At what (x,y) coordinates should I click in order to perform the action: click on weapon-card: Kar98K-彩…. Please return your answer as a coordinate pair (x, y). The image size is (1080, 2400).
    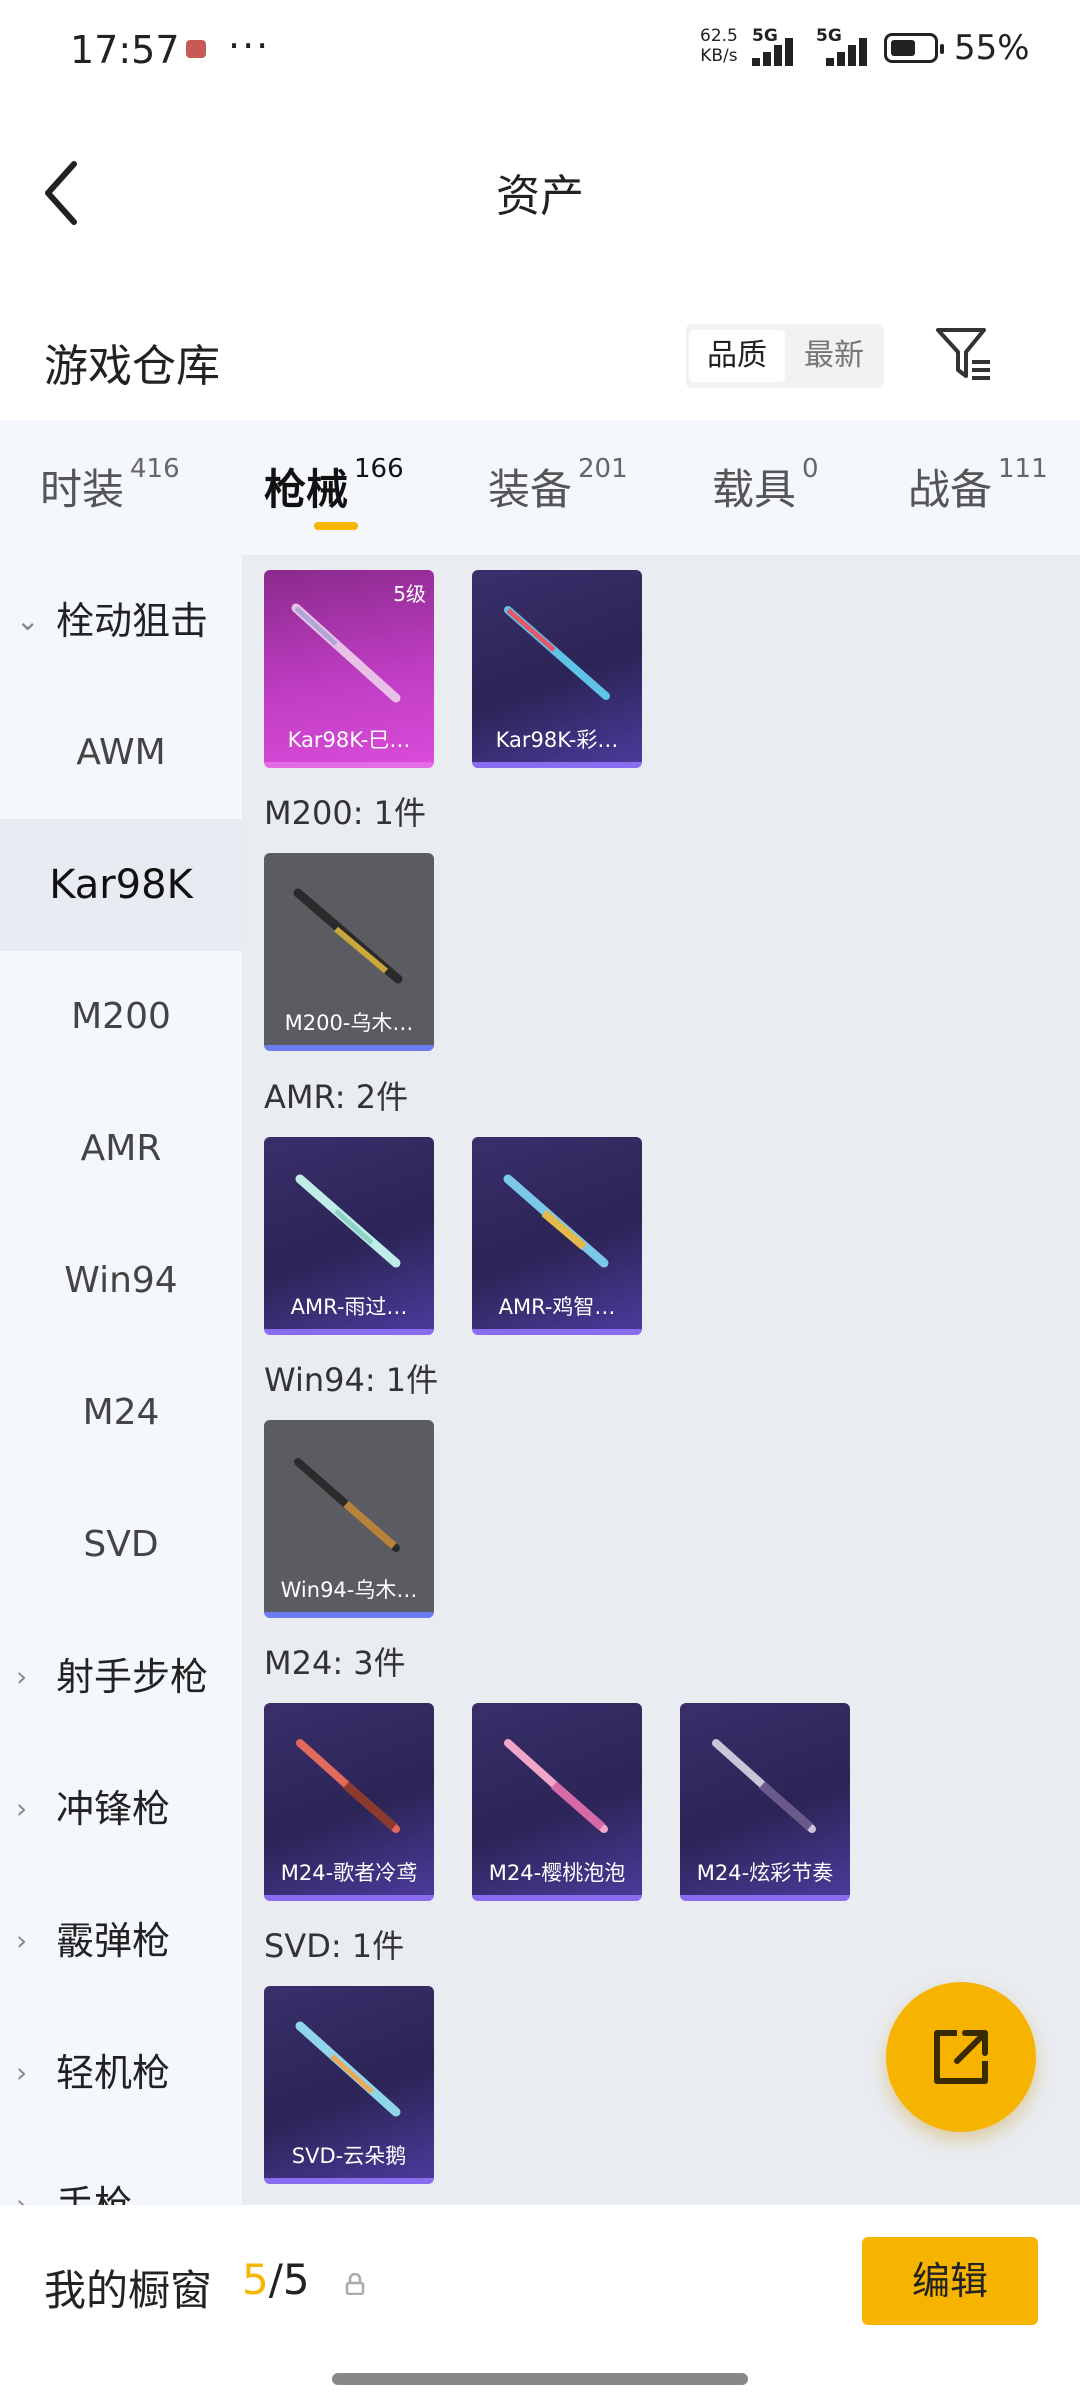
    Looking at the image, I should click on (557, 669).